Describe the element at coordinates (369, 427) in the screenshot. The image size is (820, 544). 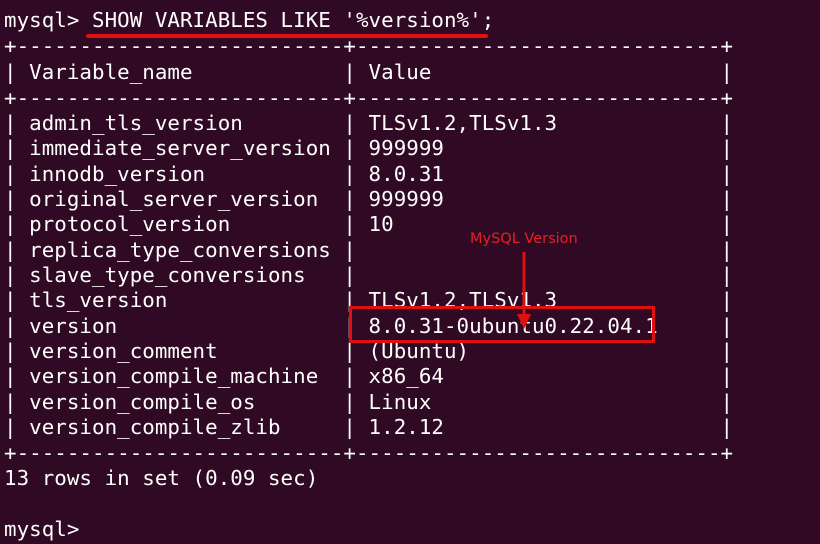
I see `table-row: | version_compile_zlib | 1.2.12 |` at that location.